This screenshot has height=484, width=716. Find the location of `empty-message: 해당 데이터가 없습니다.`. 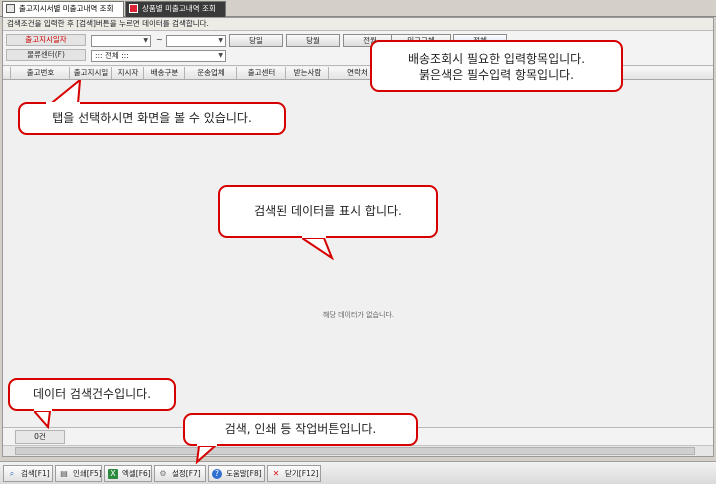

empty-message: 해당 데이터가 없습니다. is located at coordinates (359, 315).